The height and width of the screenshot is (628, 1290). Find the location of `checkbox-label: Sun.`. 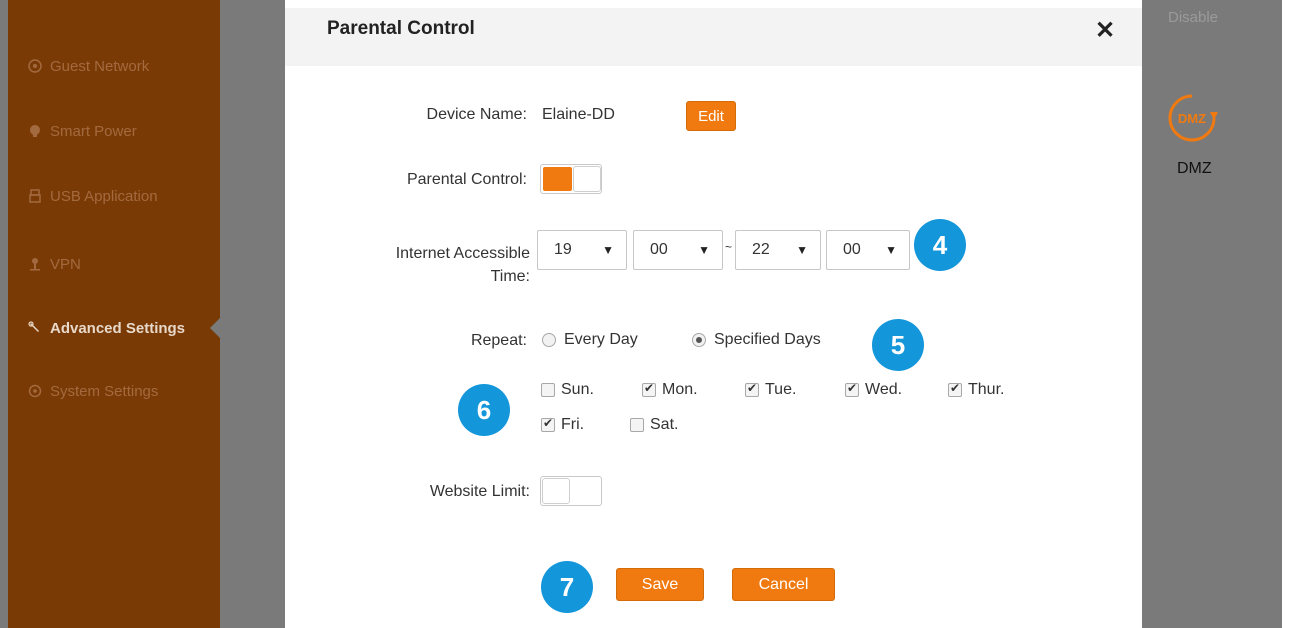

checkbox-label: Sun. is located at coordinates (577, 389).